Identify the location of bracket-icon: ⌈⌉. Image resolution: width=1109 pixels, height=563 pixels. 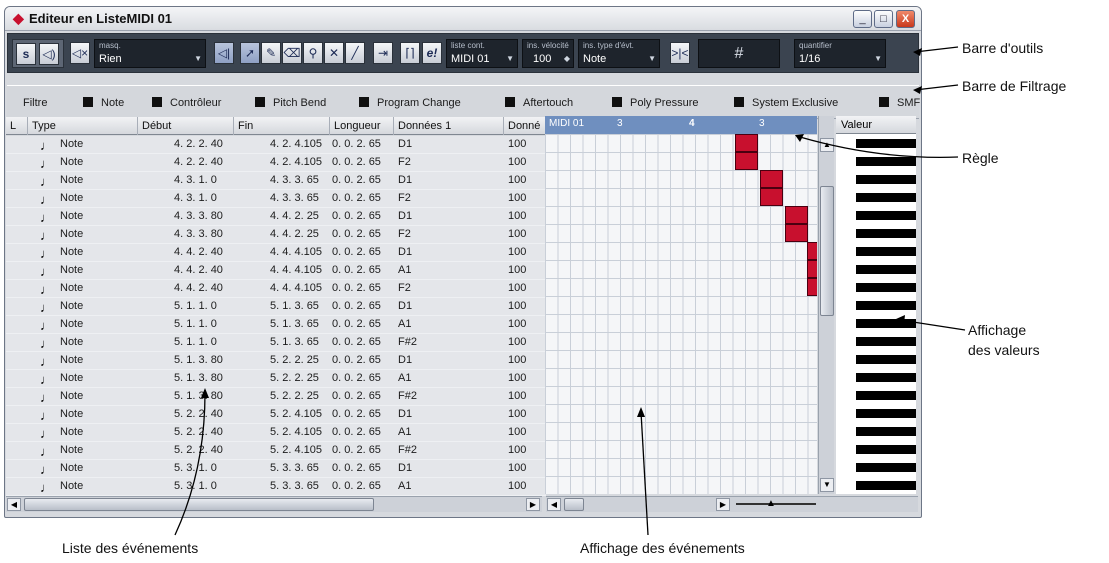
(410, 53).